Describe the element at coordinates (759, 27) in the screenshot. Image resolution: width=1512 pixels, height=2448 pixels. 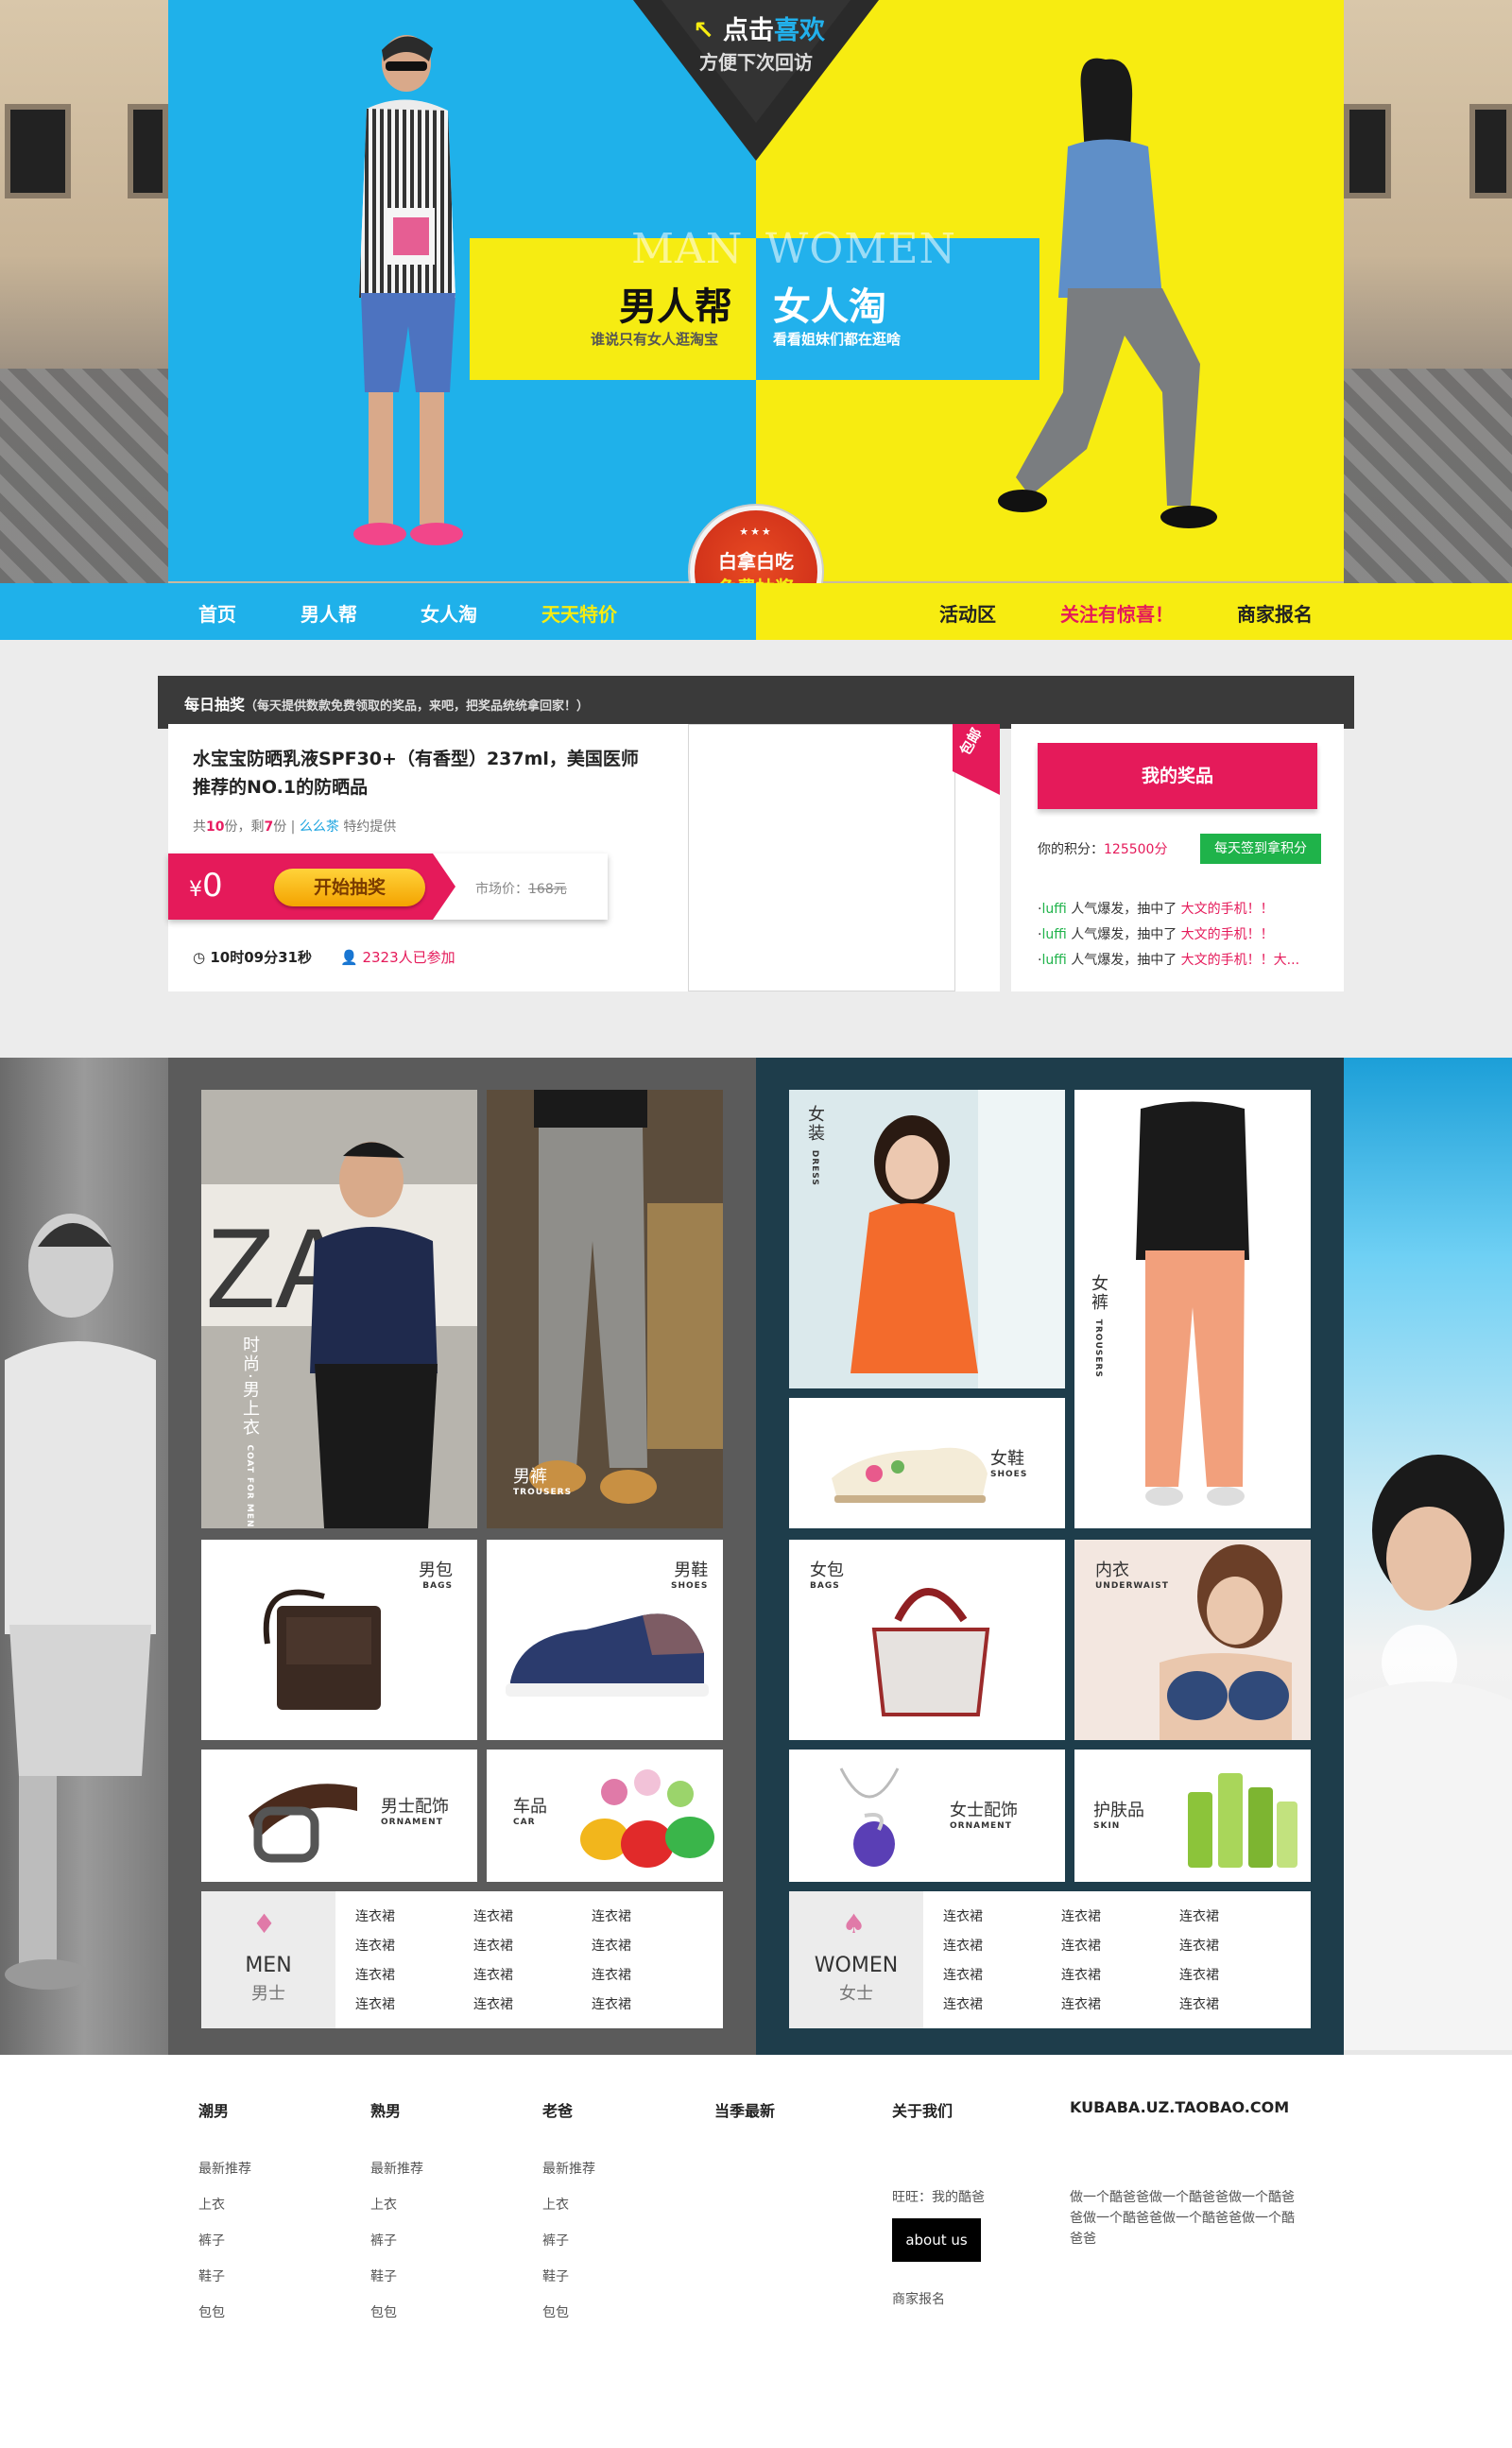
I see `favorite-cta: ↖ 点击喜欢` at that location.